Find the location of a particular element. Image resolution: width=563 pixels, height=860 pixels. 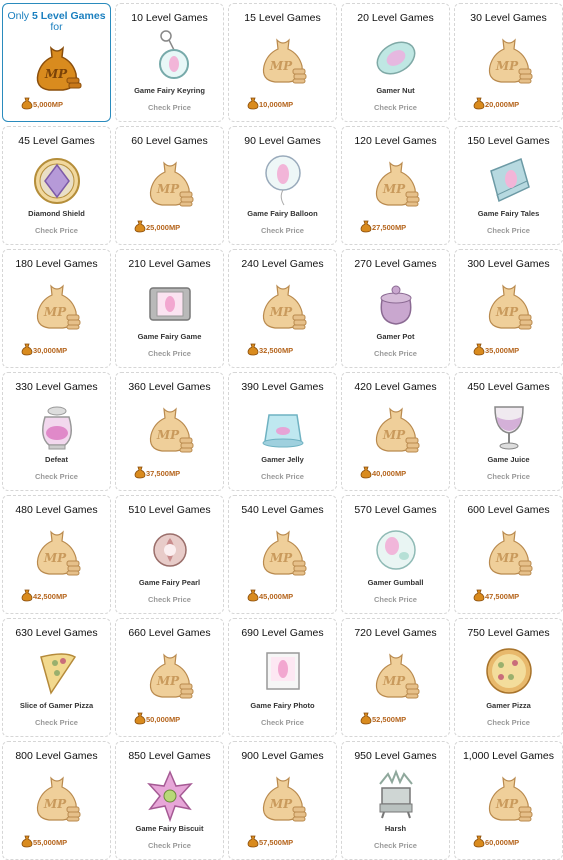

keyring-icon is located at coordinates (170, 56).